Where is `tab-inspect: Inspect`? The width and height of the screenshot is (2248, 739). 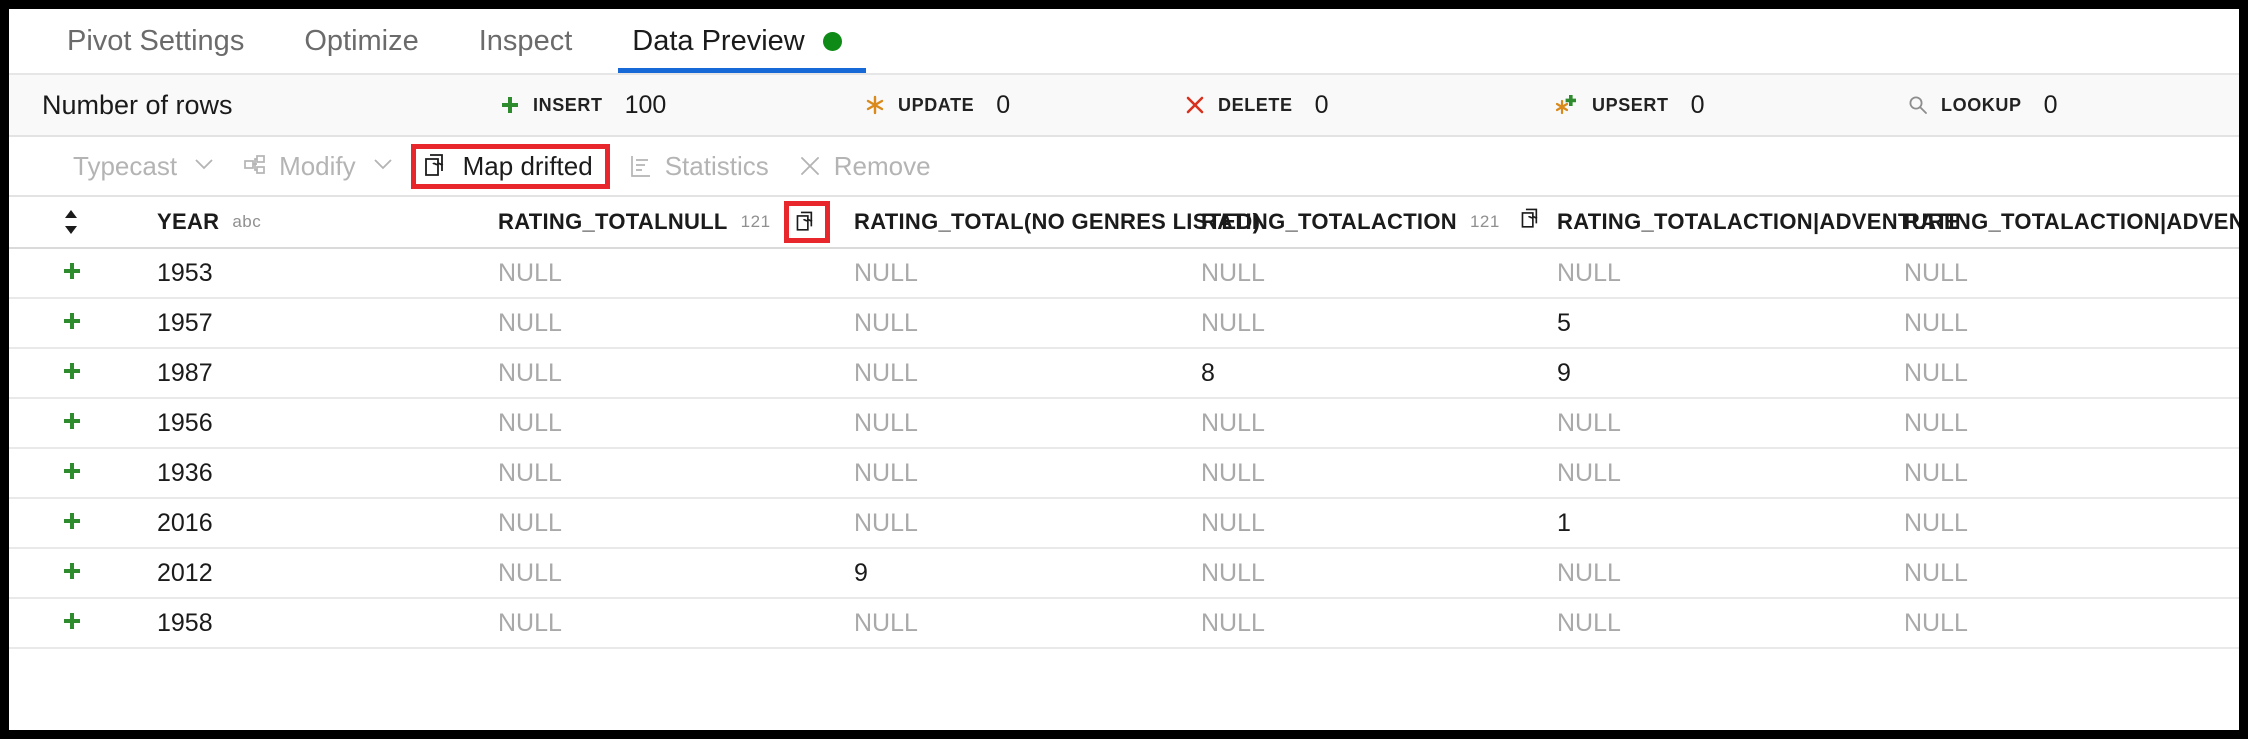 tab-inspect: Inspect is located at coordinates (526, 41).